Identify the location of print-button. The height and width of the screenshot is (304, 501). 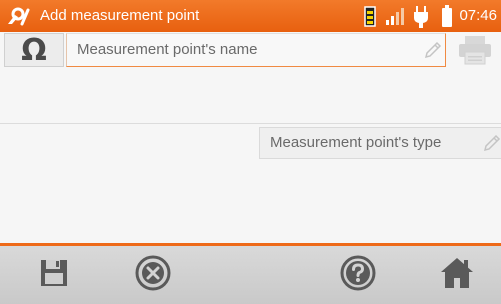
(475, 50).